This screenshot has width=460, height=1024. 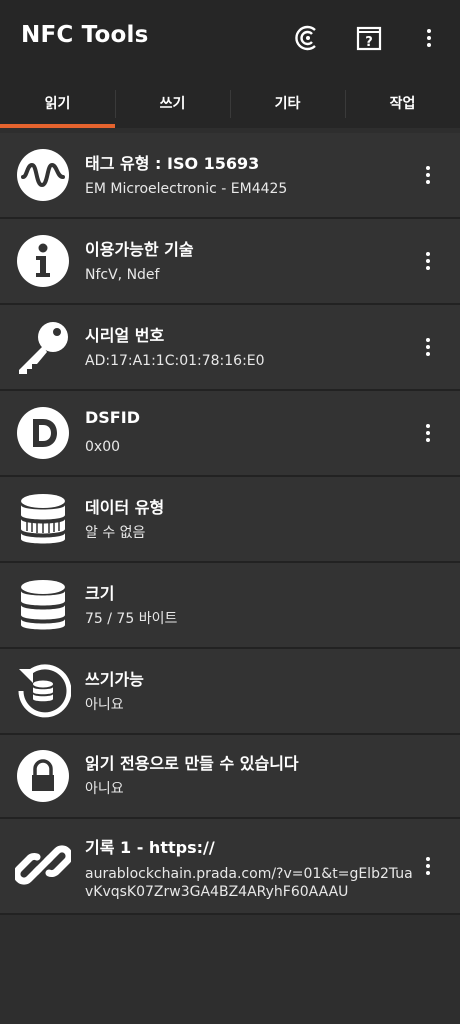 I want to click on list-item-writable: 쓰기가능 아니요, so click(x=230, y=692).